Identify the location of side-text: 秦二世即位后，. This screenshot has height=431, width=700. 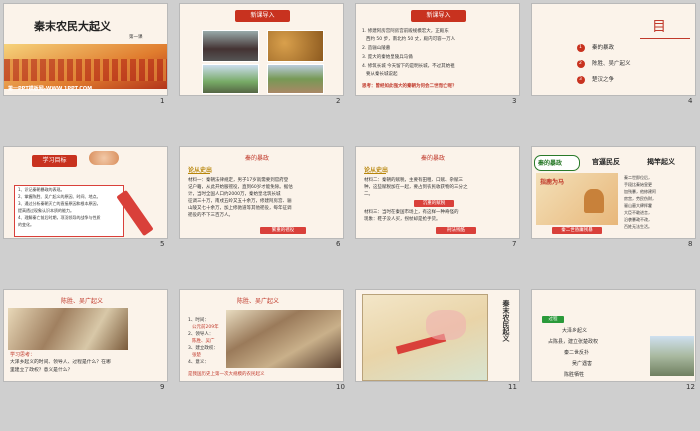
(638, 177).